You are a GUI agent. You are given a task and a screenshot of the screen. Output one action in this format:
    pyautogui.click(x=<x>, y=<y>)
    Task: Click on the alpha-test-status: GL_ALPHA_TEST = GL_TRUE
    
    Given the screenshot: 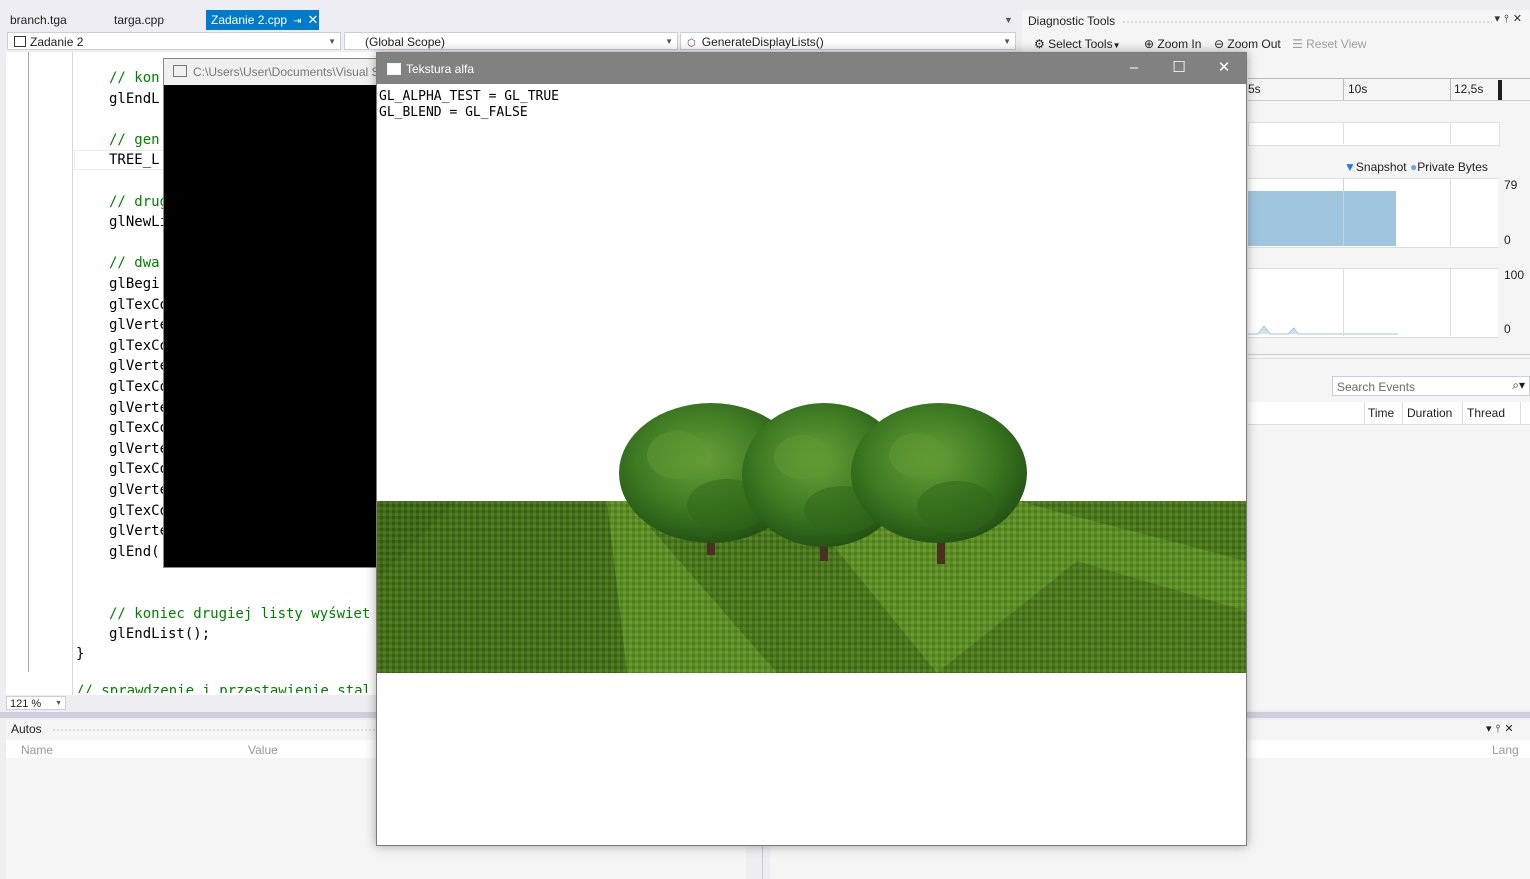 What is the action you would take?
    pyautogui.click(x=469, y=96)
    